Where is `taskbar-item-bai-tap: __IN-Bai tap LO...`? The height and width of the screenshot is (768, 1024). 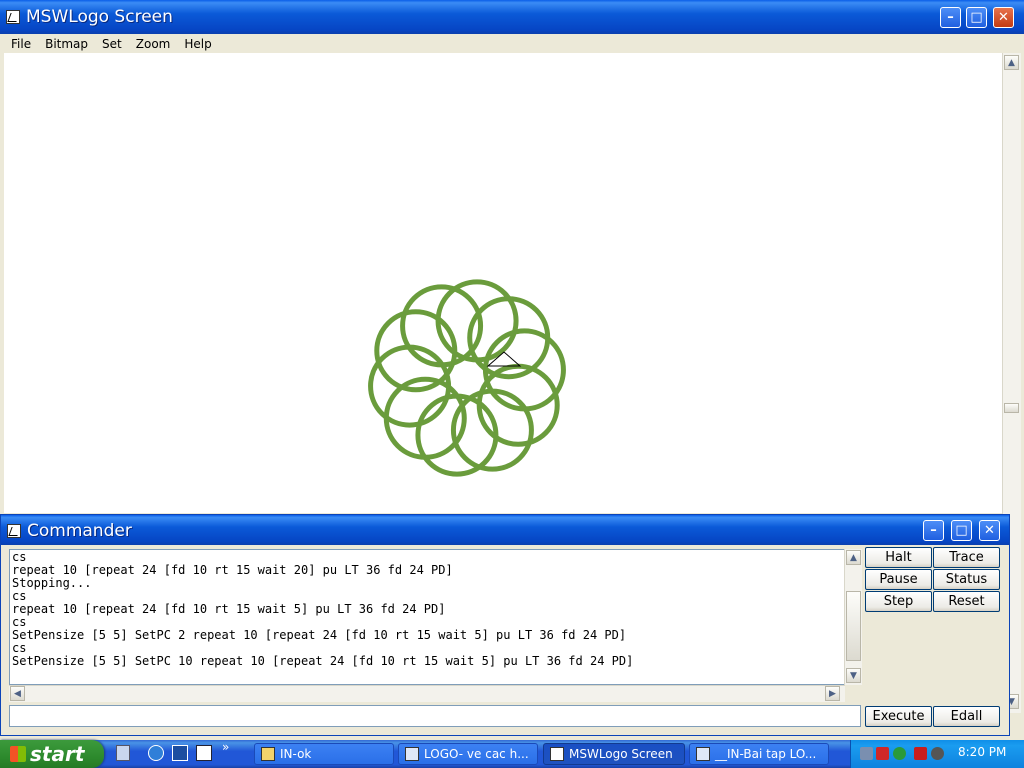
taskbar-item-bai-tap: __IN-Bai tap LO... is located at coordinates (759, 754).